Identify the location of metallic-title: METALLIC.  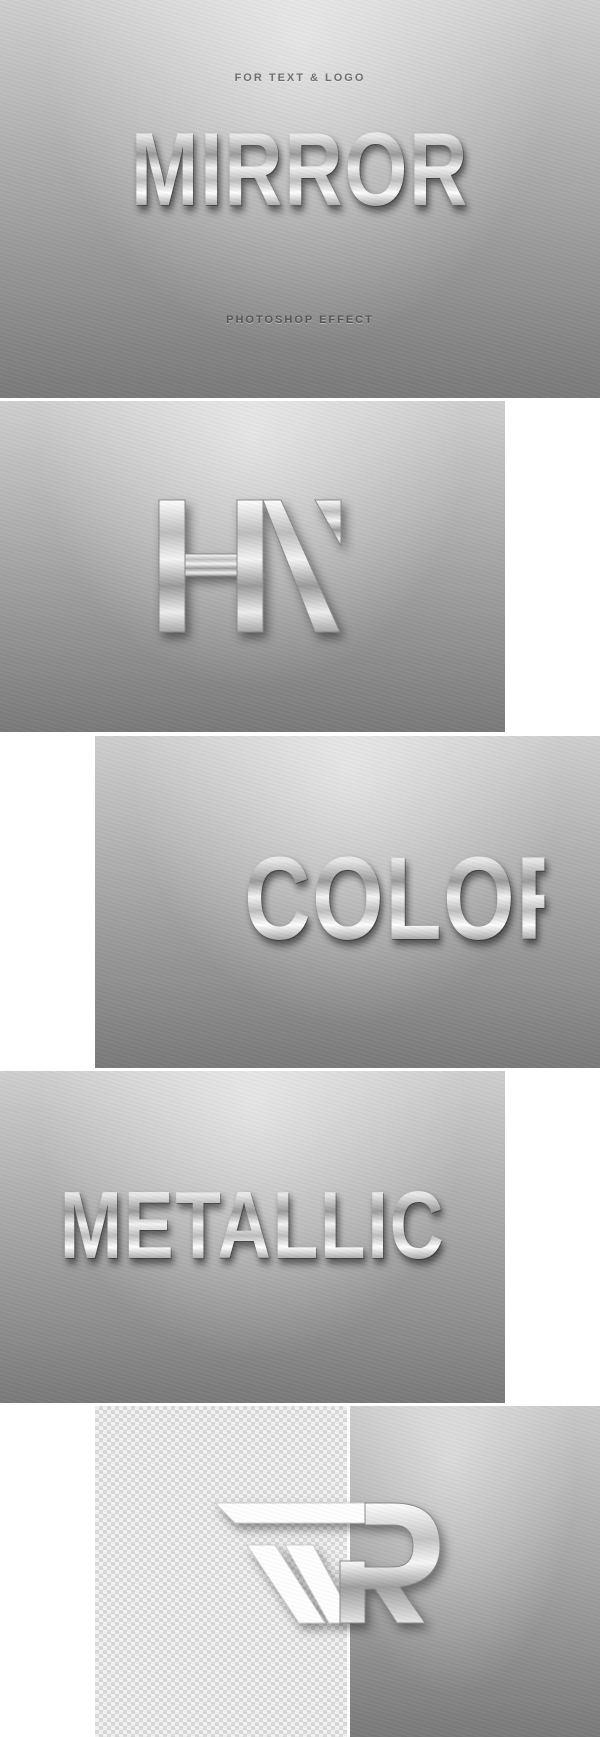
(253, 1226).